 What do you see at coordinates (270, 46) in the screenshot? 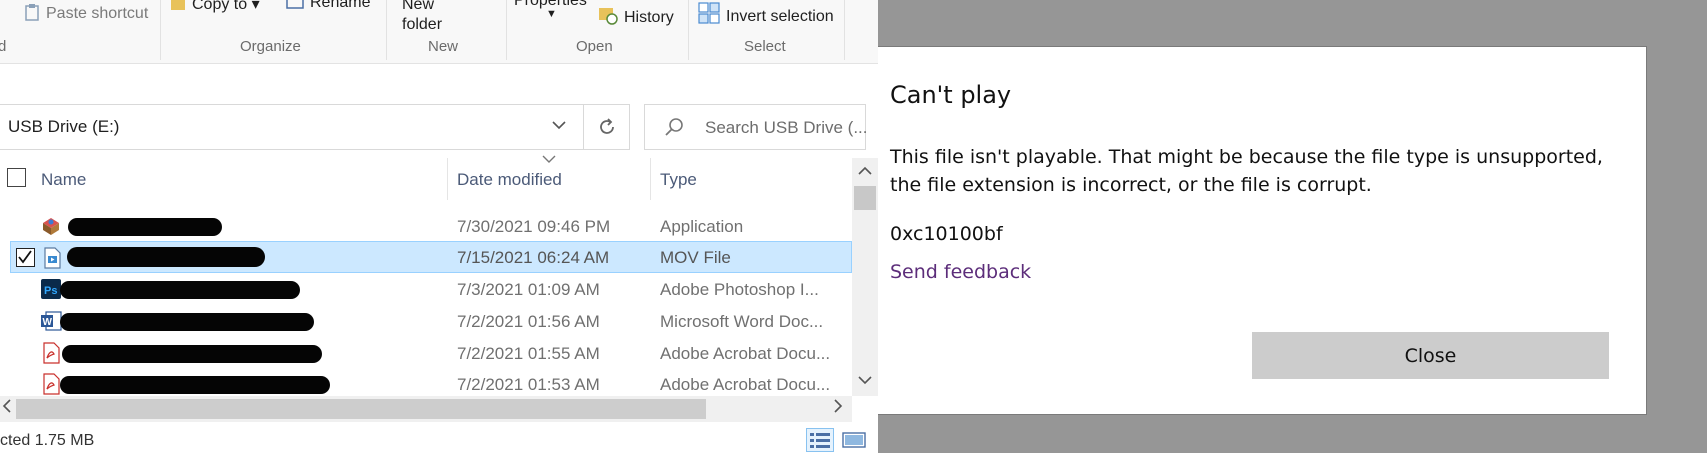
I see `organize-group-label: Organize` at bounding box center [270, 46].